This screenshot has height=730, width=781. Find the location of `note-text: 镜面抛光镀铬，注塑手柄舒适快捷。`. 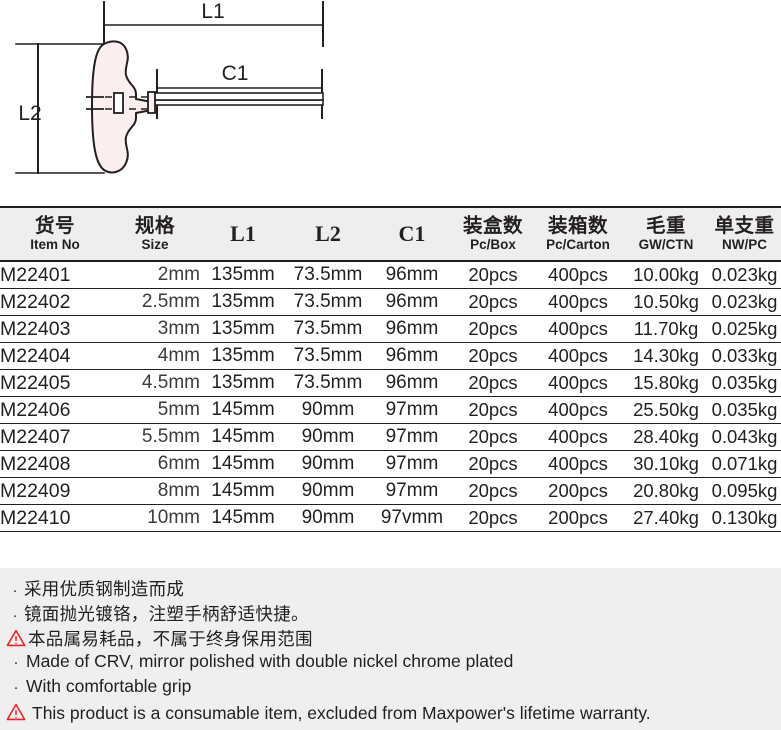

note-text: 镜面抛光镀铬，注塑手柄舒适快捷。 is located at coordinates (166, 615).